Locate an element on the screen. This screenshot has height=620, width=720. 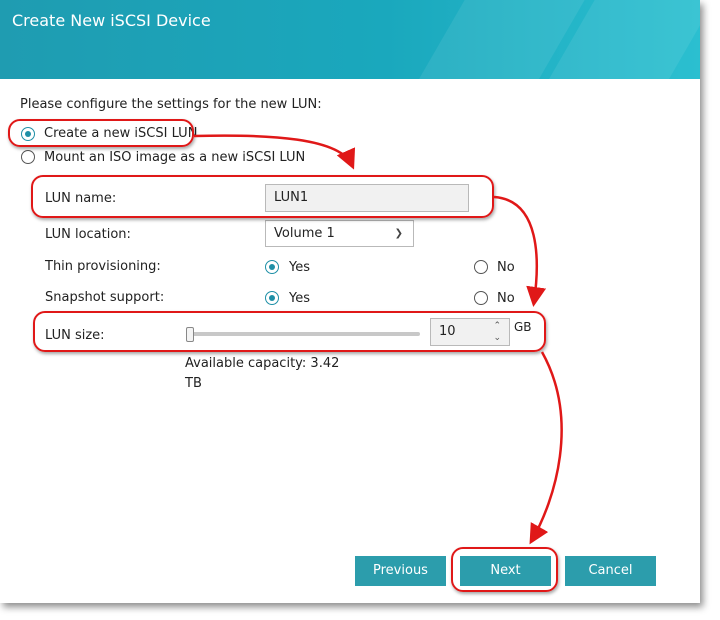
snapshot-no-radio is located at coordinates (481, 298).